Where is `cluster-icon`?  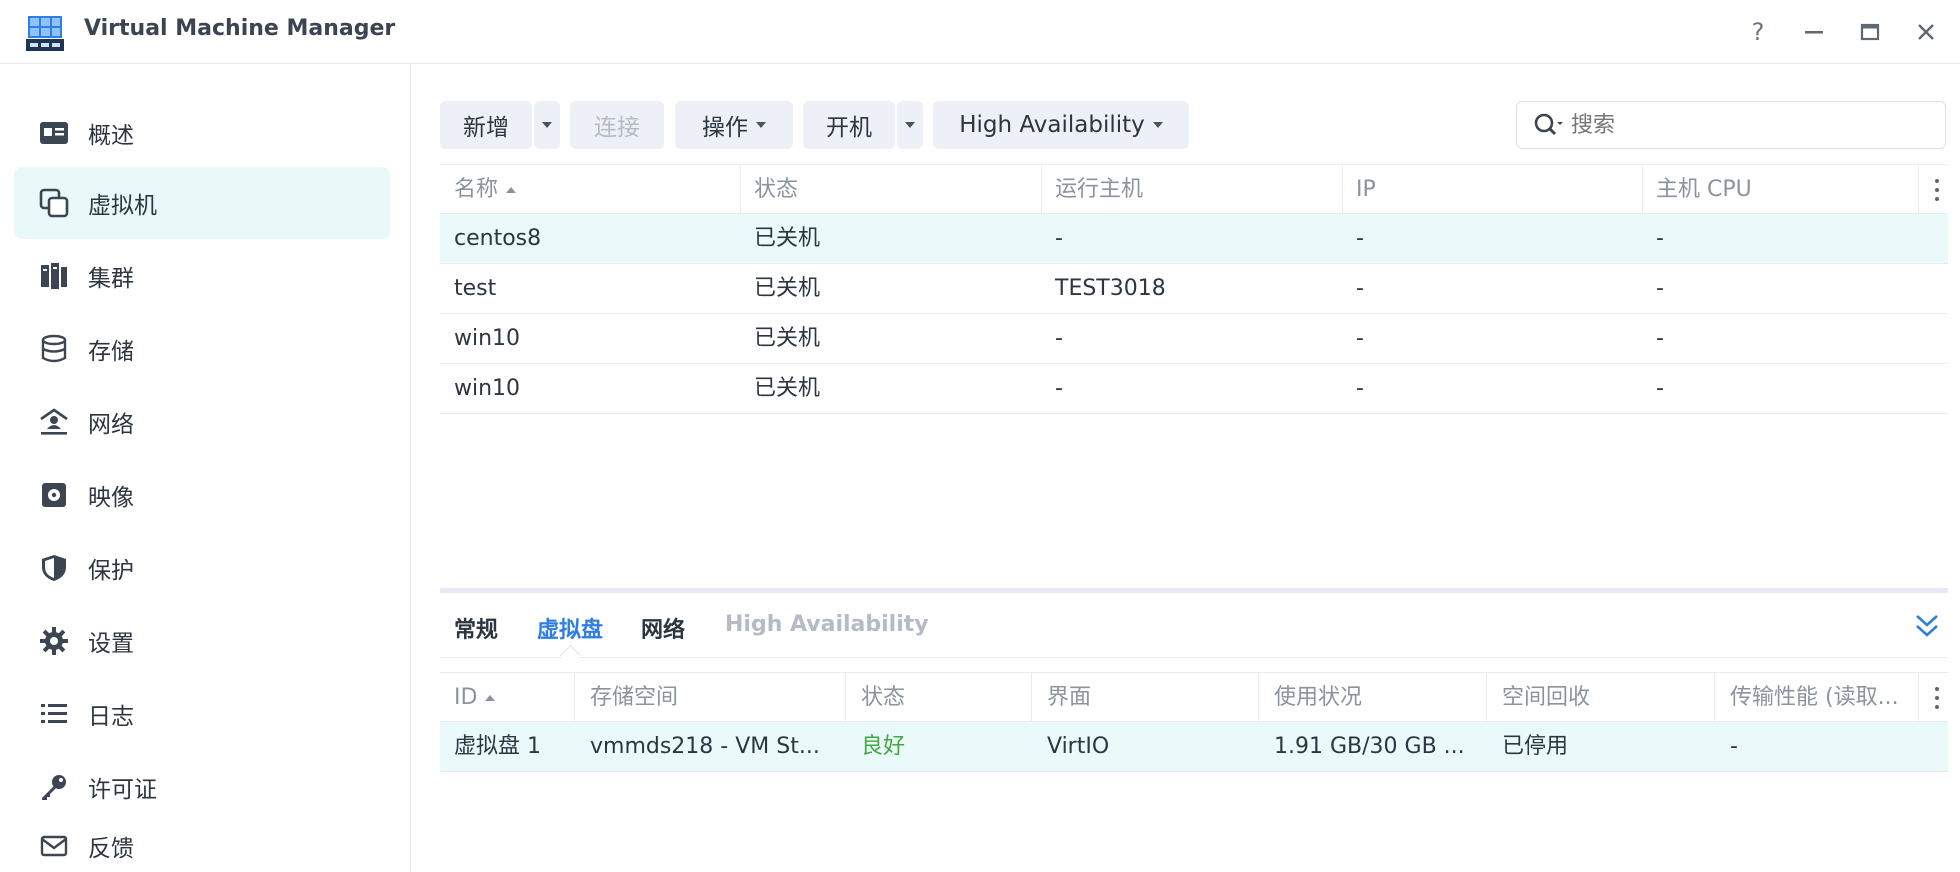
cluster-icon is located at coordinates (54, 276).